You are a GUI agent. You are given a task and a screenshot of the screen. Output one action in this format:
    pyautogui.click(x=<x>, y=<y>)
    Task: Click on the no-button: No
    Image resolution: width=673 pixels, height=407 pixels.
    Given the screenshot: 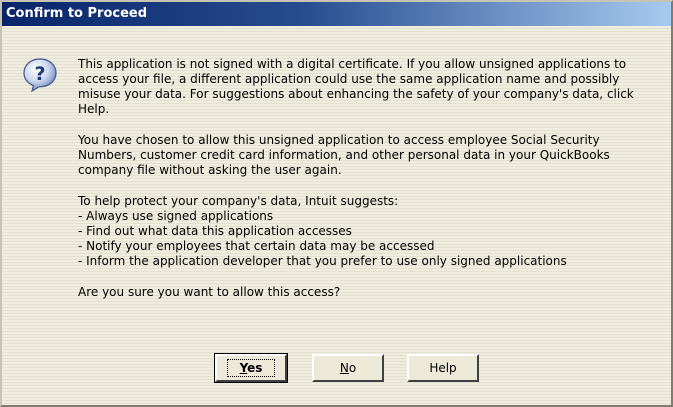 What is the action you would take?
    pyautogui.click(x=348, y=368)
    